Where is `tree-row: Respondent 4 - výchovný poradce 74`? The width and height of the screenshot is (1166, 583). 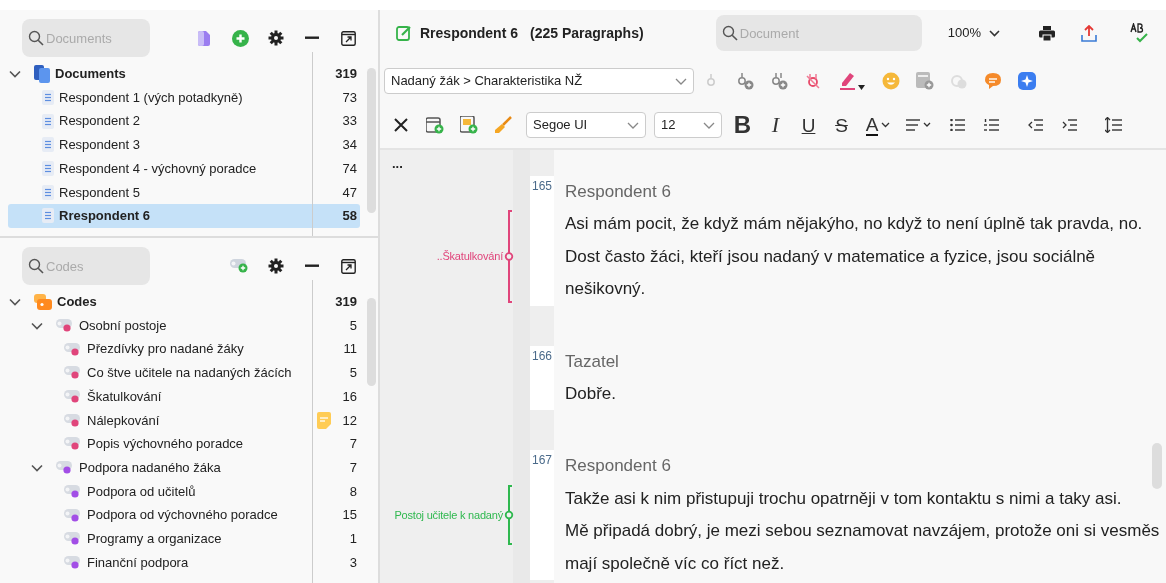
tree-row: Respondent 4 - výchovný poradce 74 is located at coordinates (184, 168).